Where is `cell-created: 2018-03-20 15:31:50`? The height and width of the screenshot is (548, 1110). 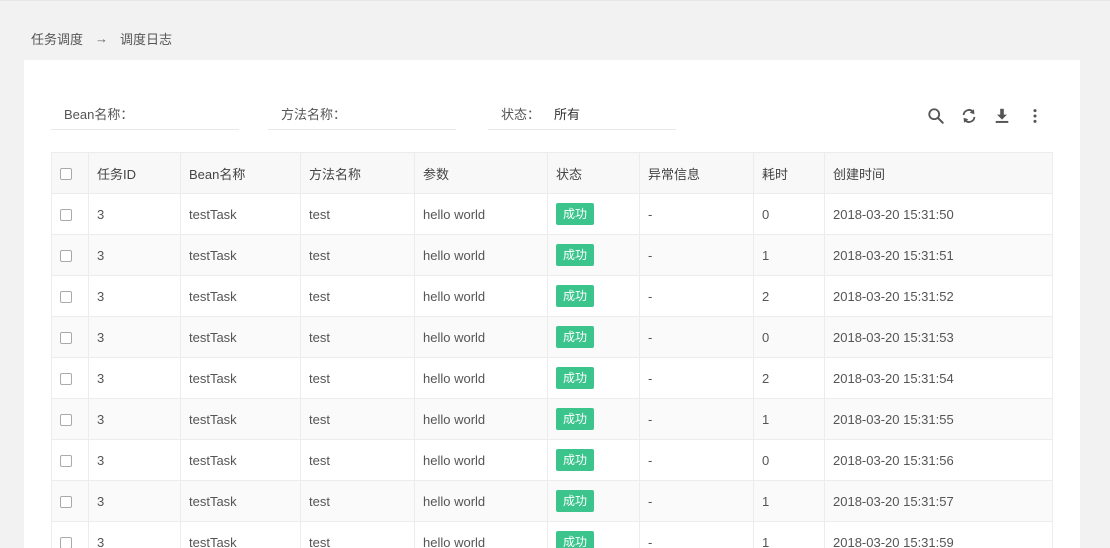 cell-created: 2018-03-20 15:31:50 is located at coordinates (938, 214).